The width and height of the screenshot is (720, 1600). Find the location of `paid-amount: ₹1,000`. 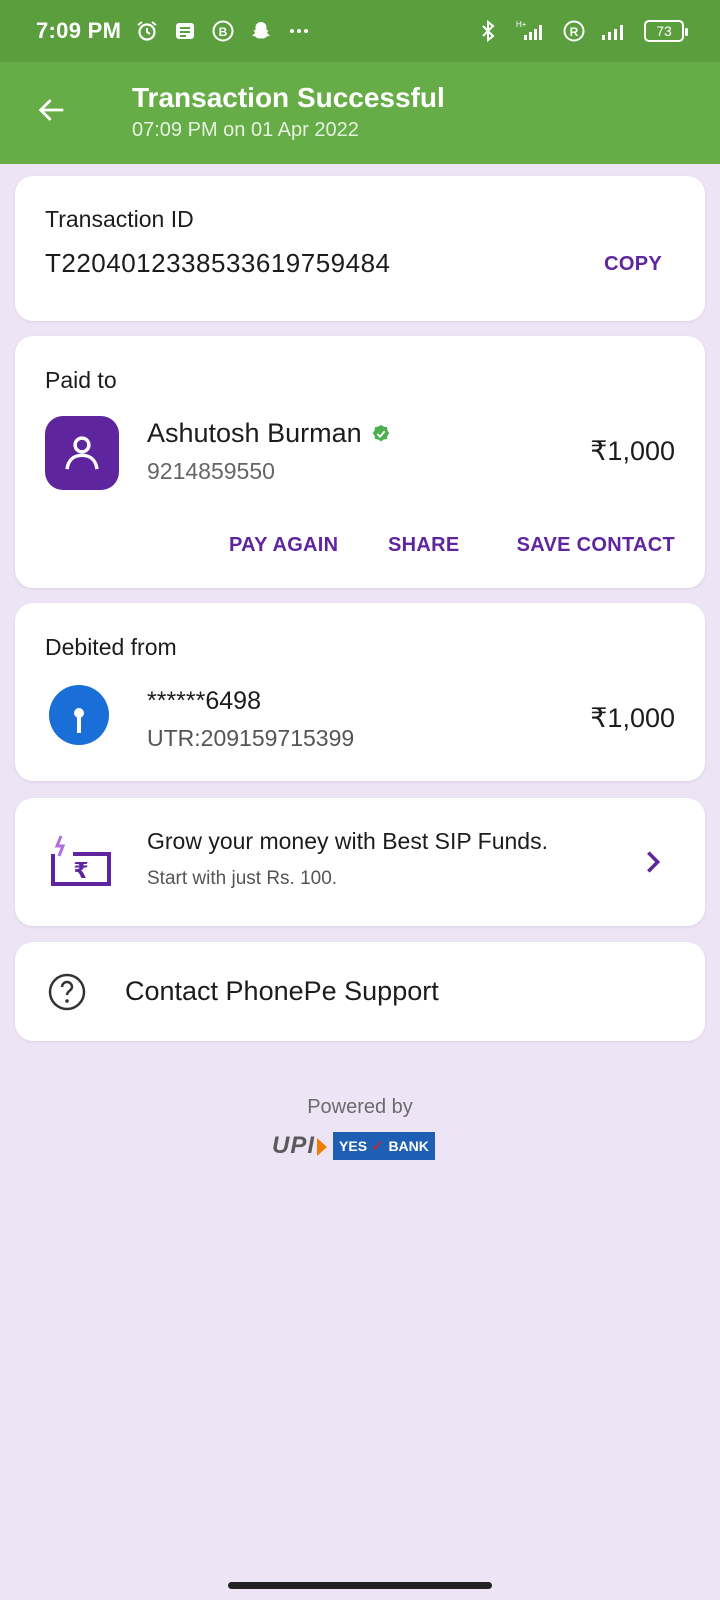

paid-amount: ₹1,000 is located at coordinates (632, 451).